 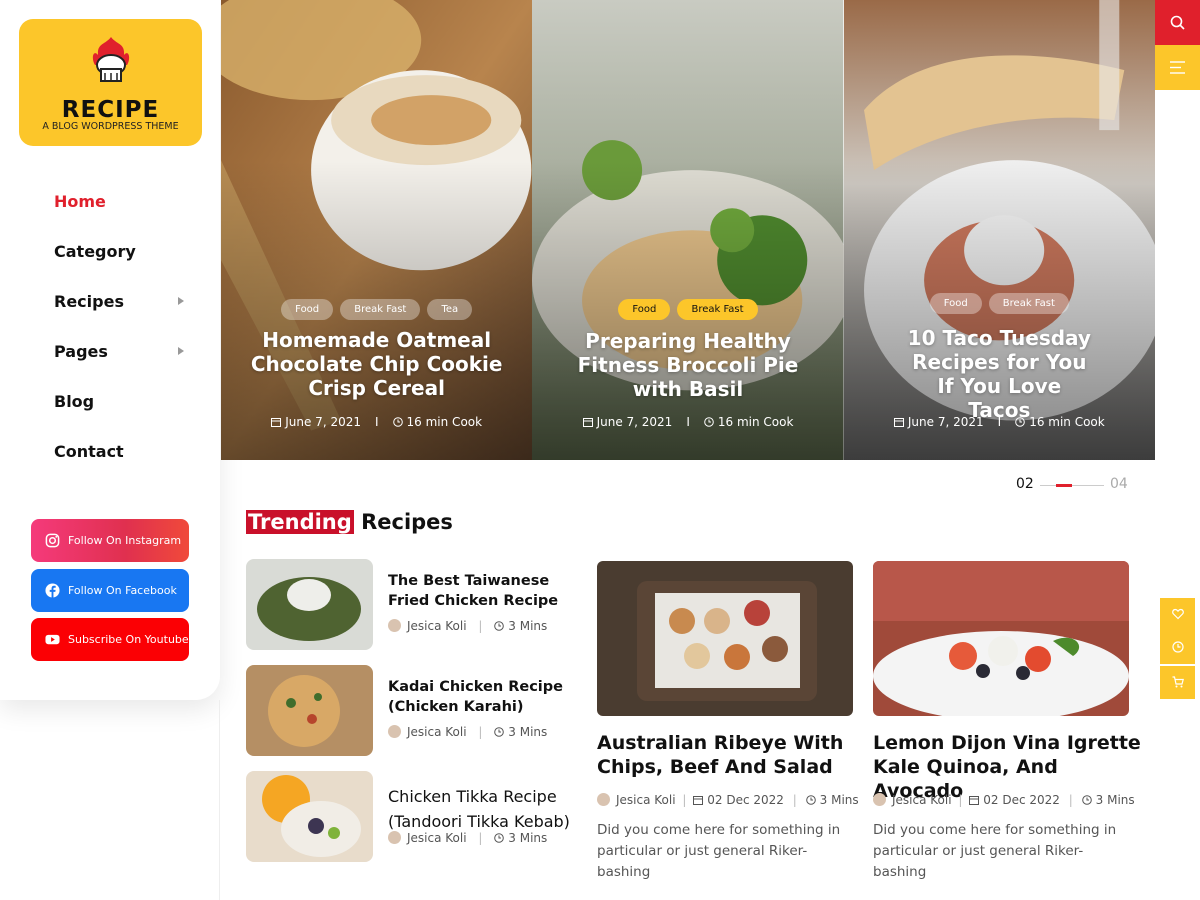 I want to click on history-button, so click(x=1177, y=647).